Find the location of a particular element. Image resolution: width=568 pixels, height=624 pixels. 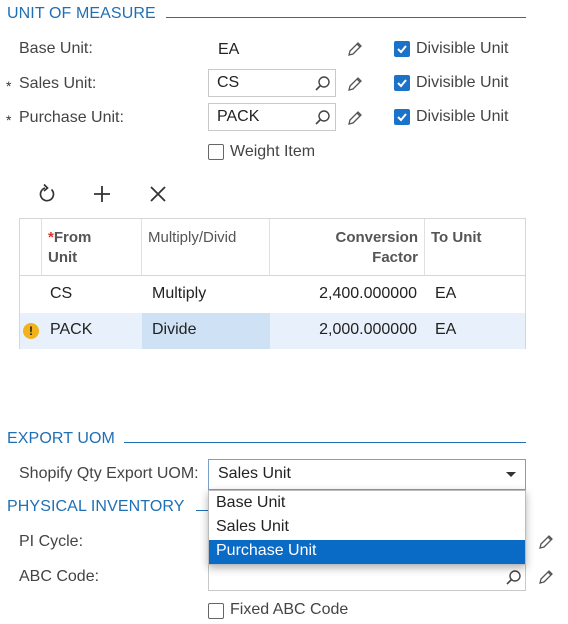

header-text: From is located at coordinates (72, 237).